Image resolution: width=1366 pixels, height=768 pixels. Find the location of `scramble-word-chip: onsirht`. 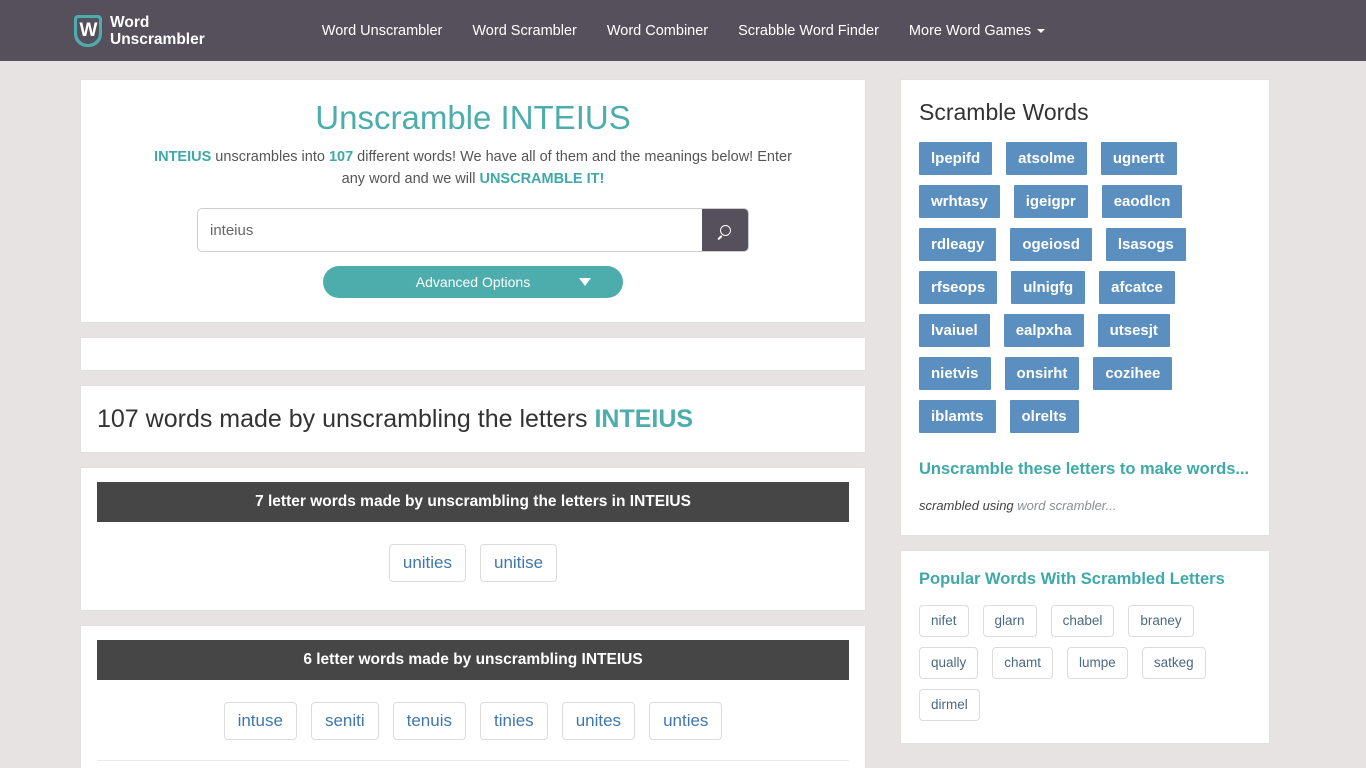

scramble-word-chip: onsirht is located at coordinates (1042, 373).